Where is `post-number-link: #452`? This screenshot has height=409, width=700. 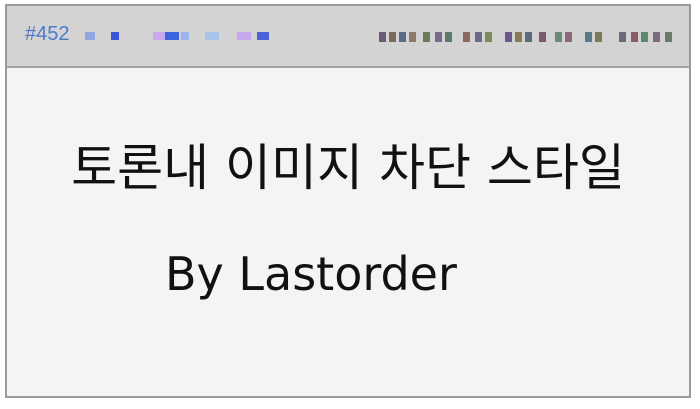
post-number-link: #452 is located at coordinates (47, 34).